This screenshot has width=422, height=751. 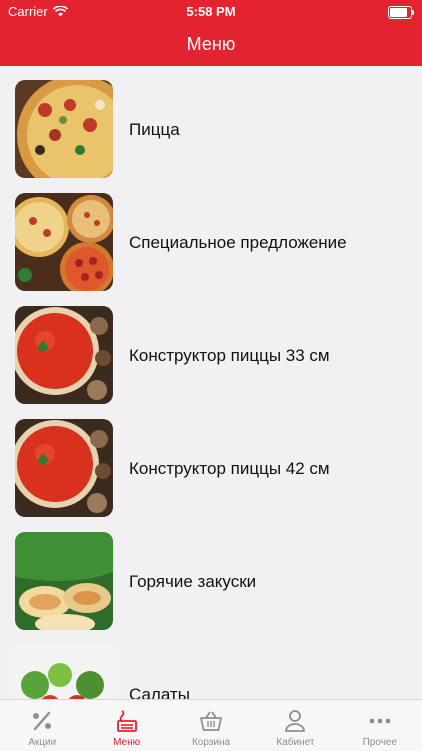 I want to click on status-bar: Carrier 5:58 PM, so click(x=211, y=13).